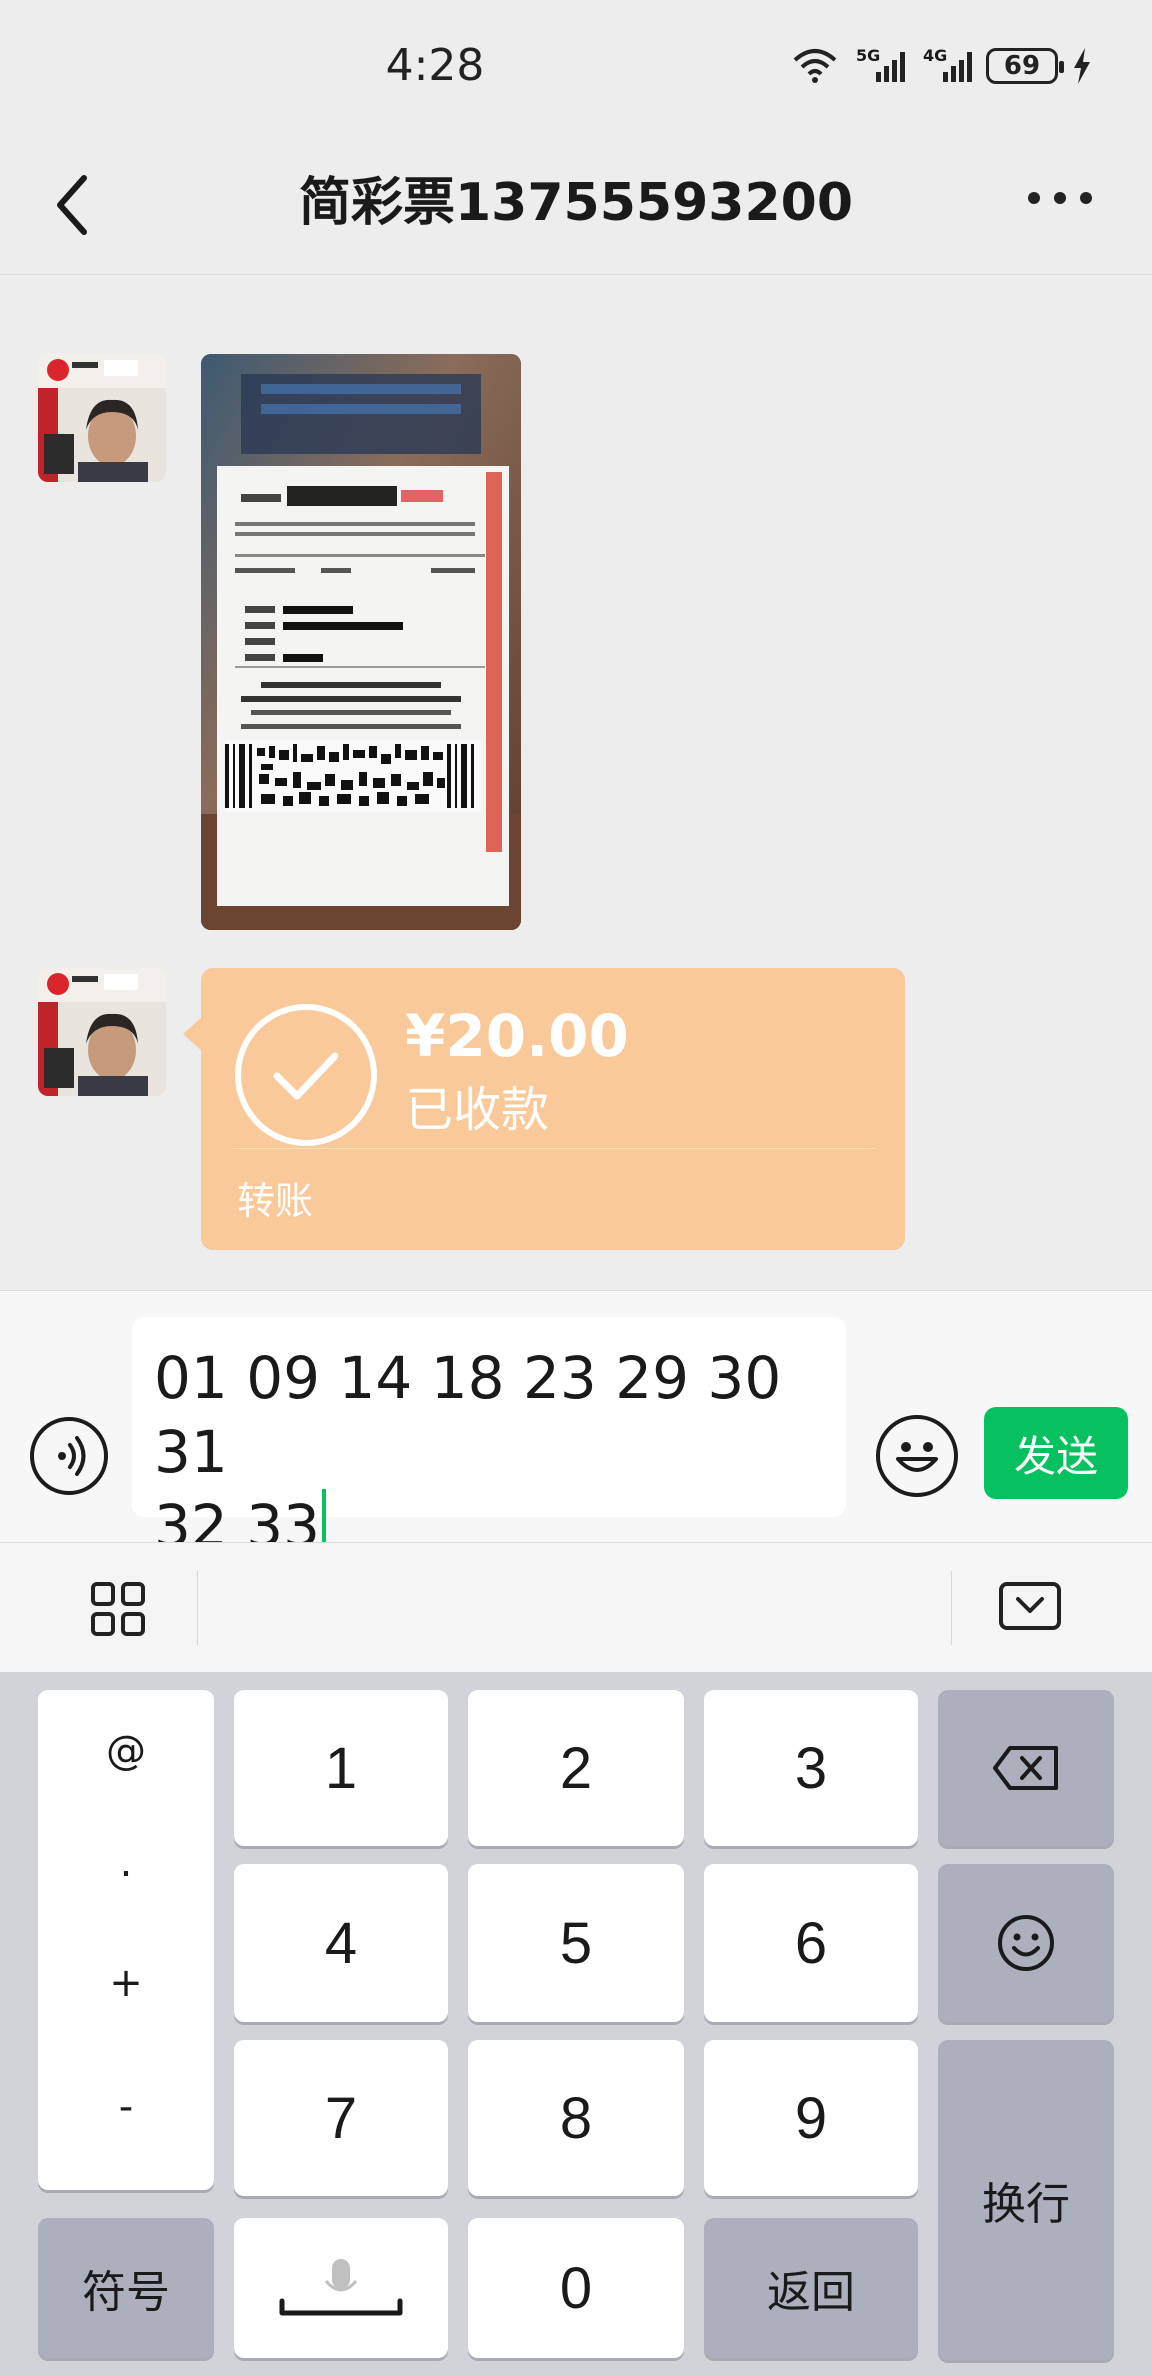 Image resolution: width=1152 pixels, height=2376 pixels. I want to click on check-icon, so click(306, 1075).